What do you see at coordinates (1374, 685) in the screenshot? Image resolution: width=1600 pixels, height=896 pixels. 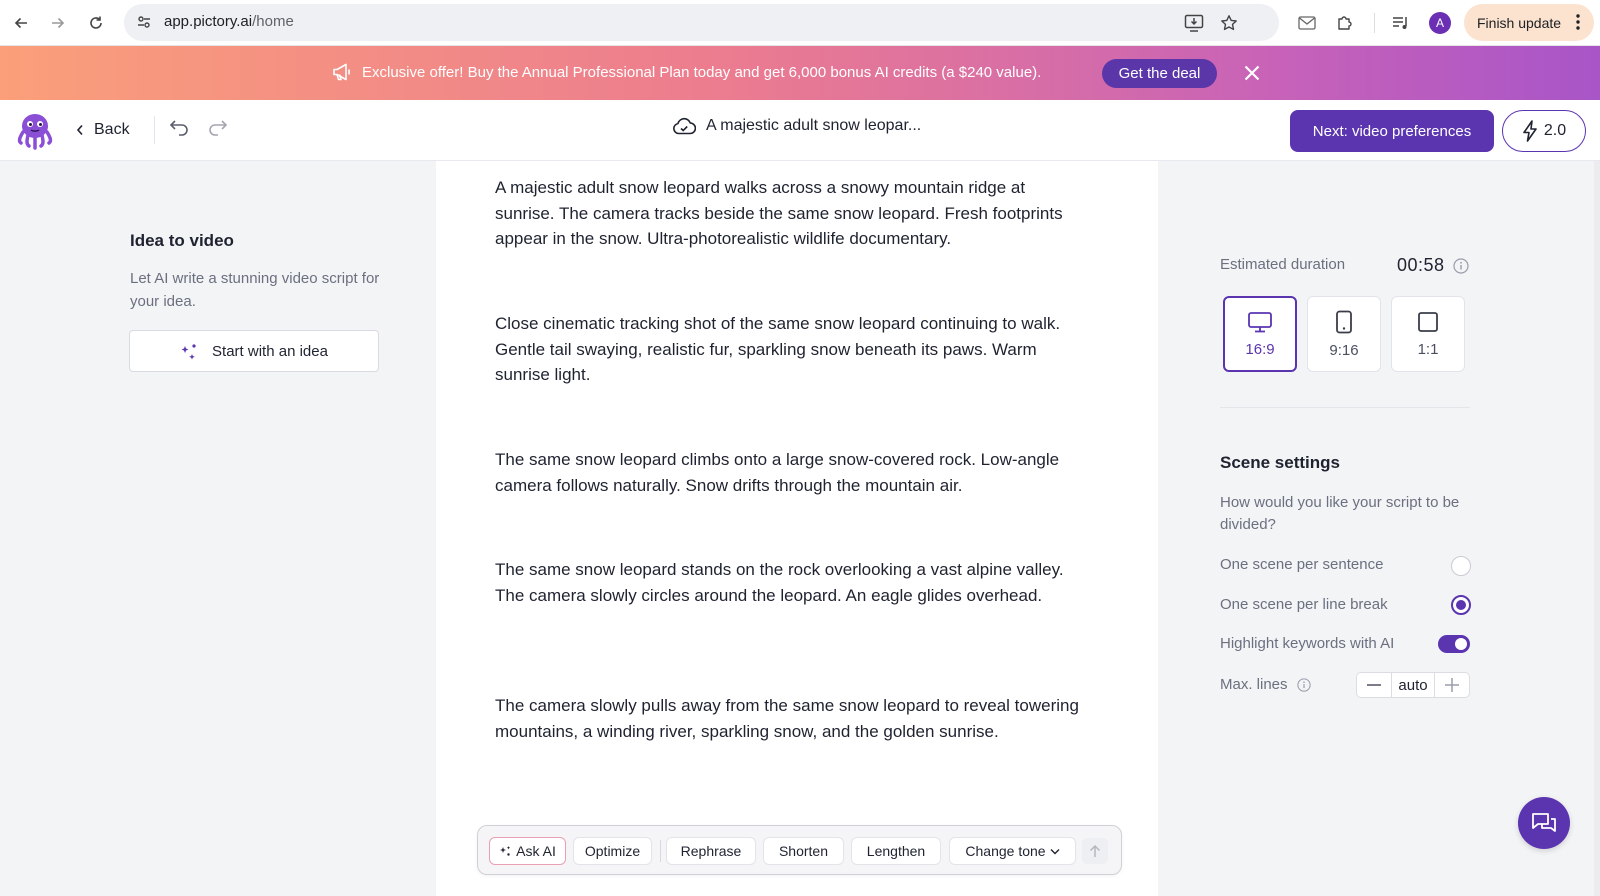 I see `decrement-minus-icon` at bounding box center [1374, 685].